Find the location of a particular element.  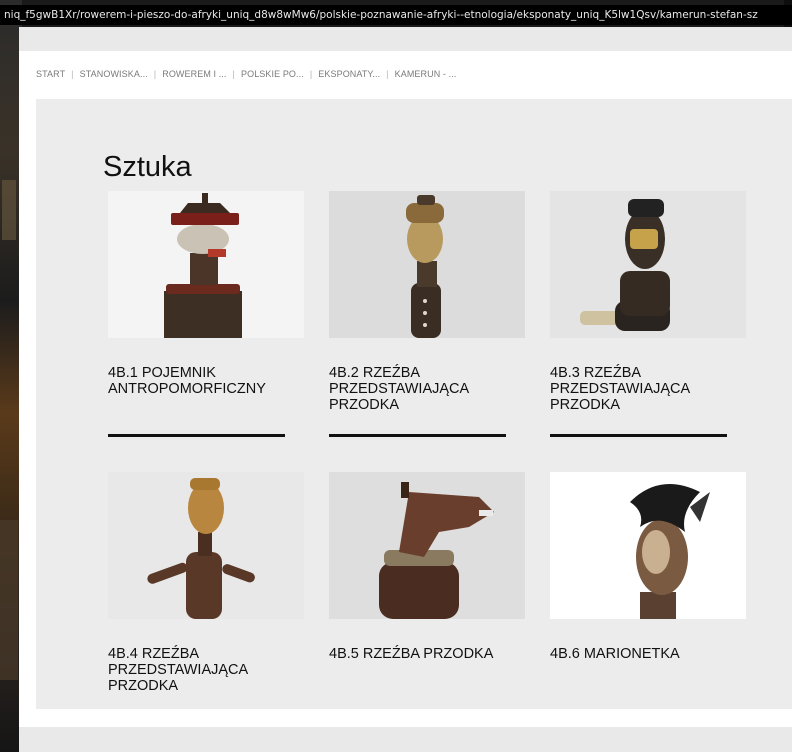

exhibit-title: 4B.5 RZEŹBA PRZODKA is located at coordinates (424, 654).